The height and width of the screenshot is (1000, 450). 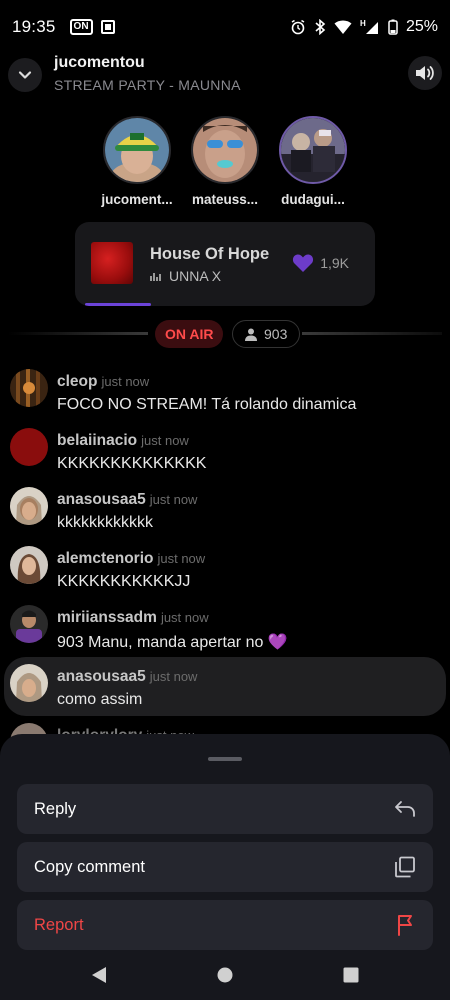 I want to click on chat-message: anasousaa5 just now kkkkkkkkkkkk, so click(x=225, y=509).